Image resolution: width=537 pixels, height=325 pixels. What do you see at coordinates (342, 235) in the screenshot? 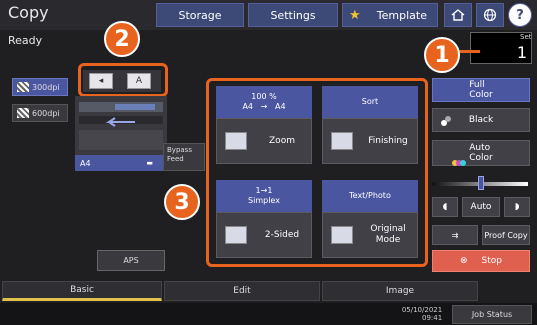
I see `original-mode-icon` at bounding box center [342, 235].